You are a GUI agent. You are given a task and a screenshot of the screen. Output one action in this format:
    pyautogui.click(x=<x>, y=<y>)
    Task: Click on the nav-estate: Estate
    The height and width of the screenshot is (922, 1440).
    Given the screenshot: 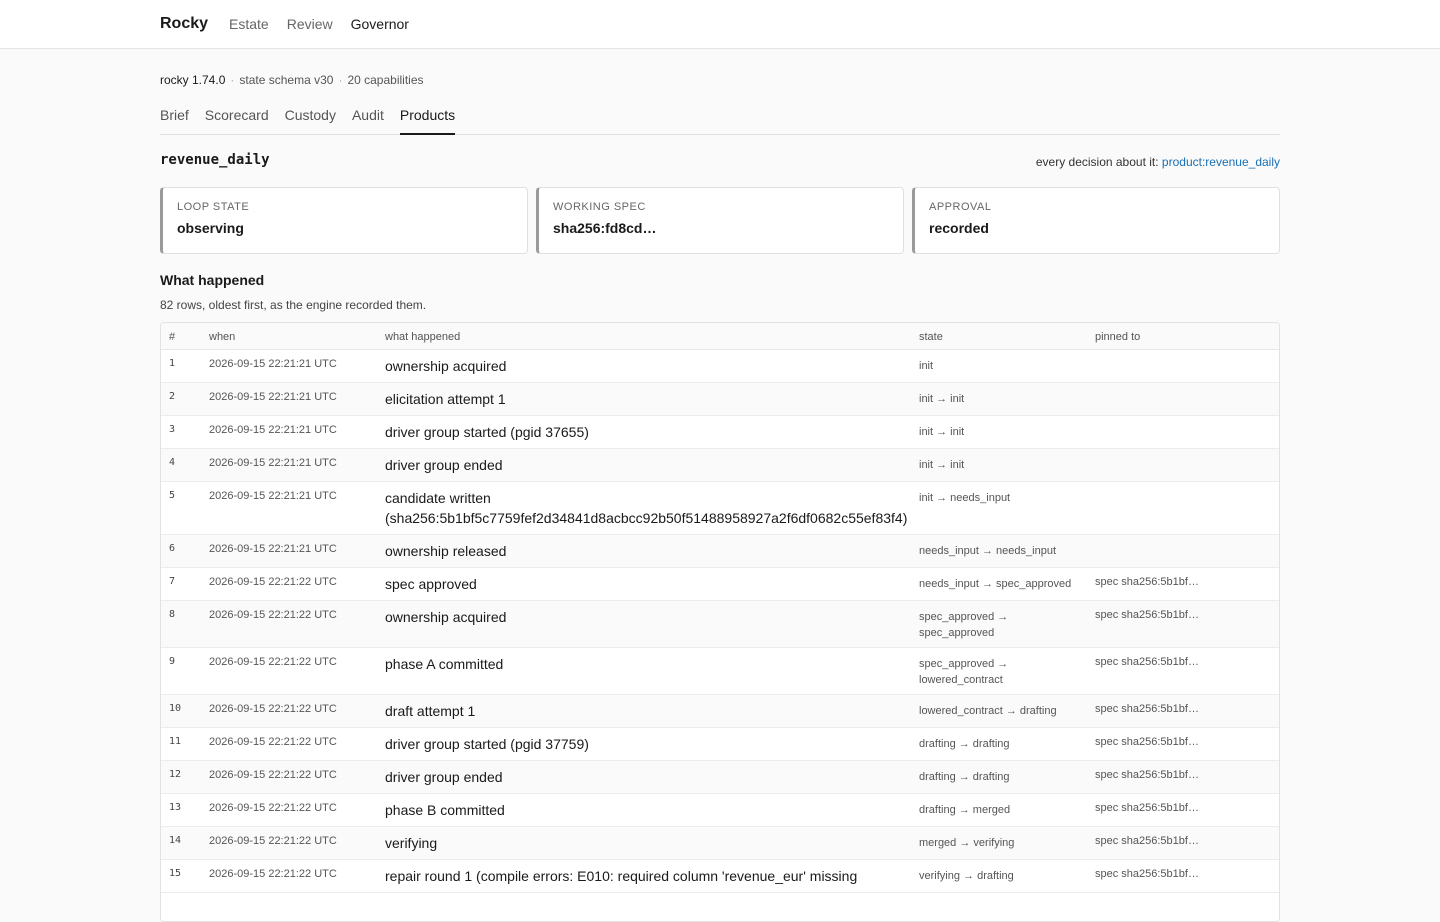 What is the action you would take?
    pyautogui.click(x=249, y=24)
    